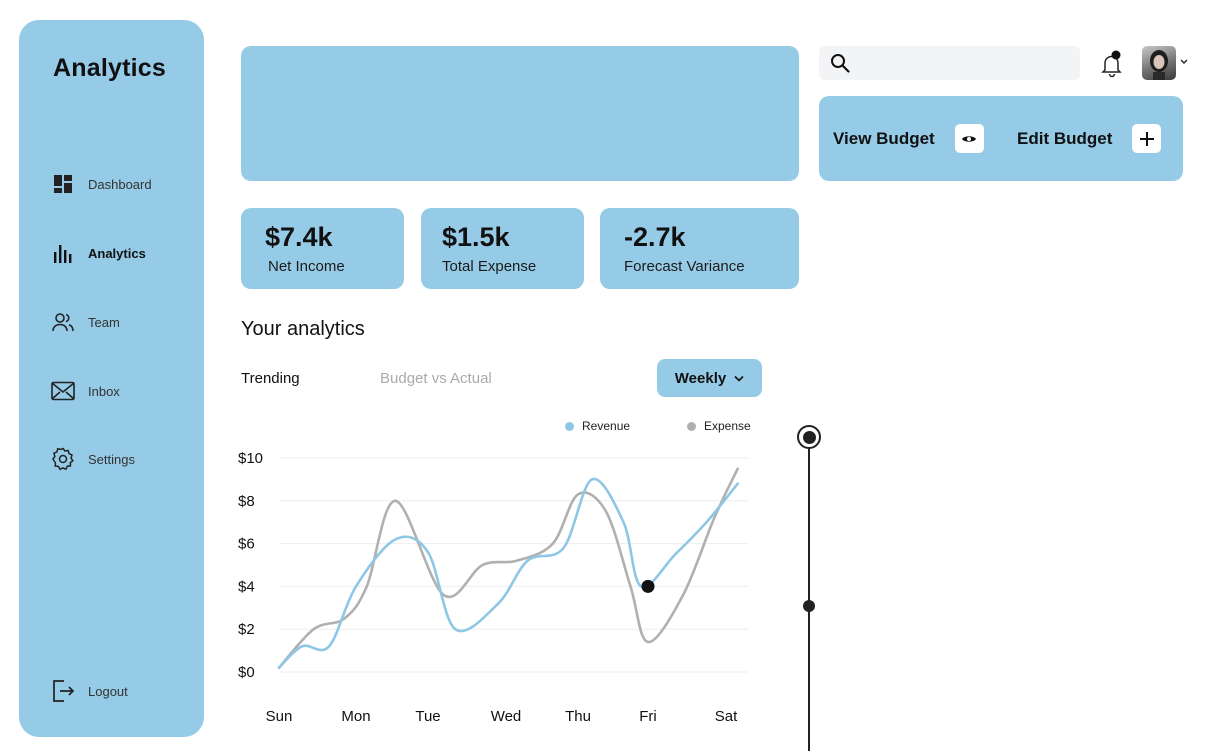  Describe the element at coordinates (578, 716) in the screenshot. I see `x-tick-label: Thu` at that location.